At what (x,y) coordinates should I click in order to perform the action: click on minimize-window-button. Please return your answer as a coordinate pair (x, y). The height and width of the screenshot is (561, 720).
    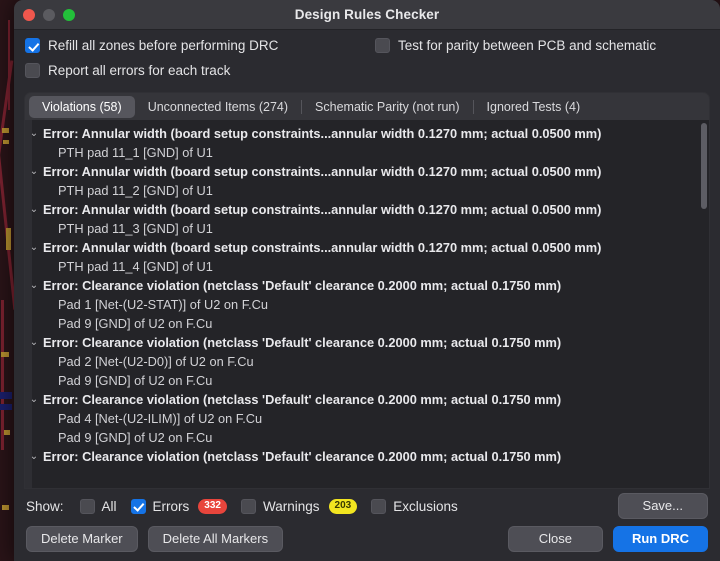
    Looking at the image, I should click on (49, 14).